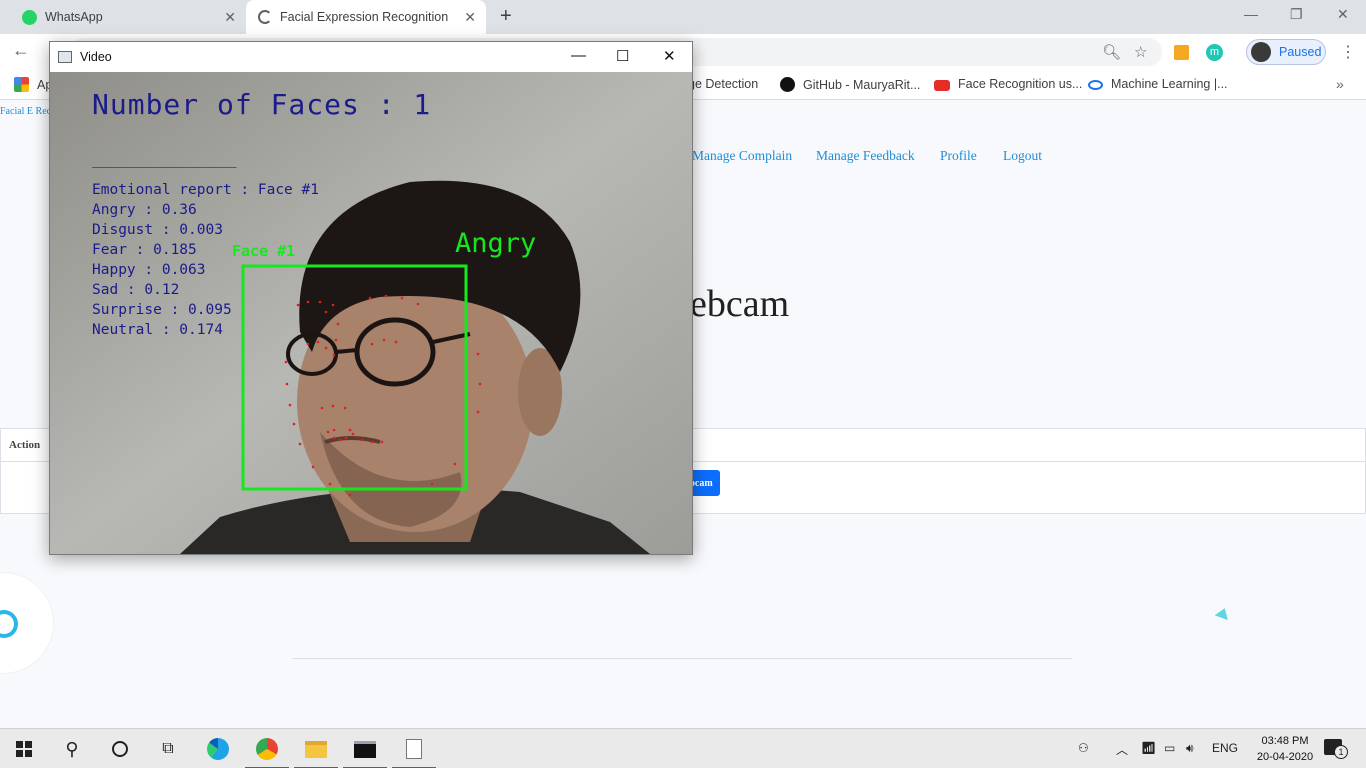 The width and height of the screenshot is (1366, 768). I want to click on zoom-icon: 🔍︎, so click(1111, 52).